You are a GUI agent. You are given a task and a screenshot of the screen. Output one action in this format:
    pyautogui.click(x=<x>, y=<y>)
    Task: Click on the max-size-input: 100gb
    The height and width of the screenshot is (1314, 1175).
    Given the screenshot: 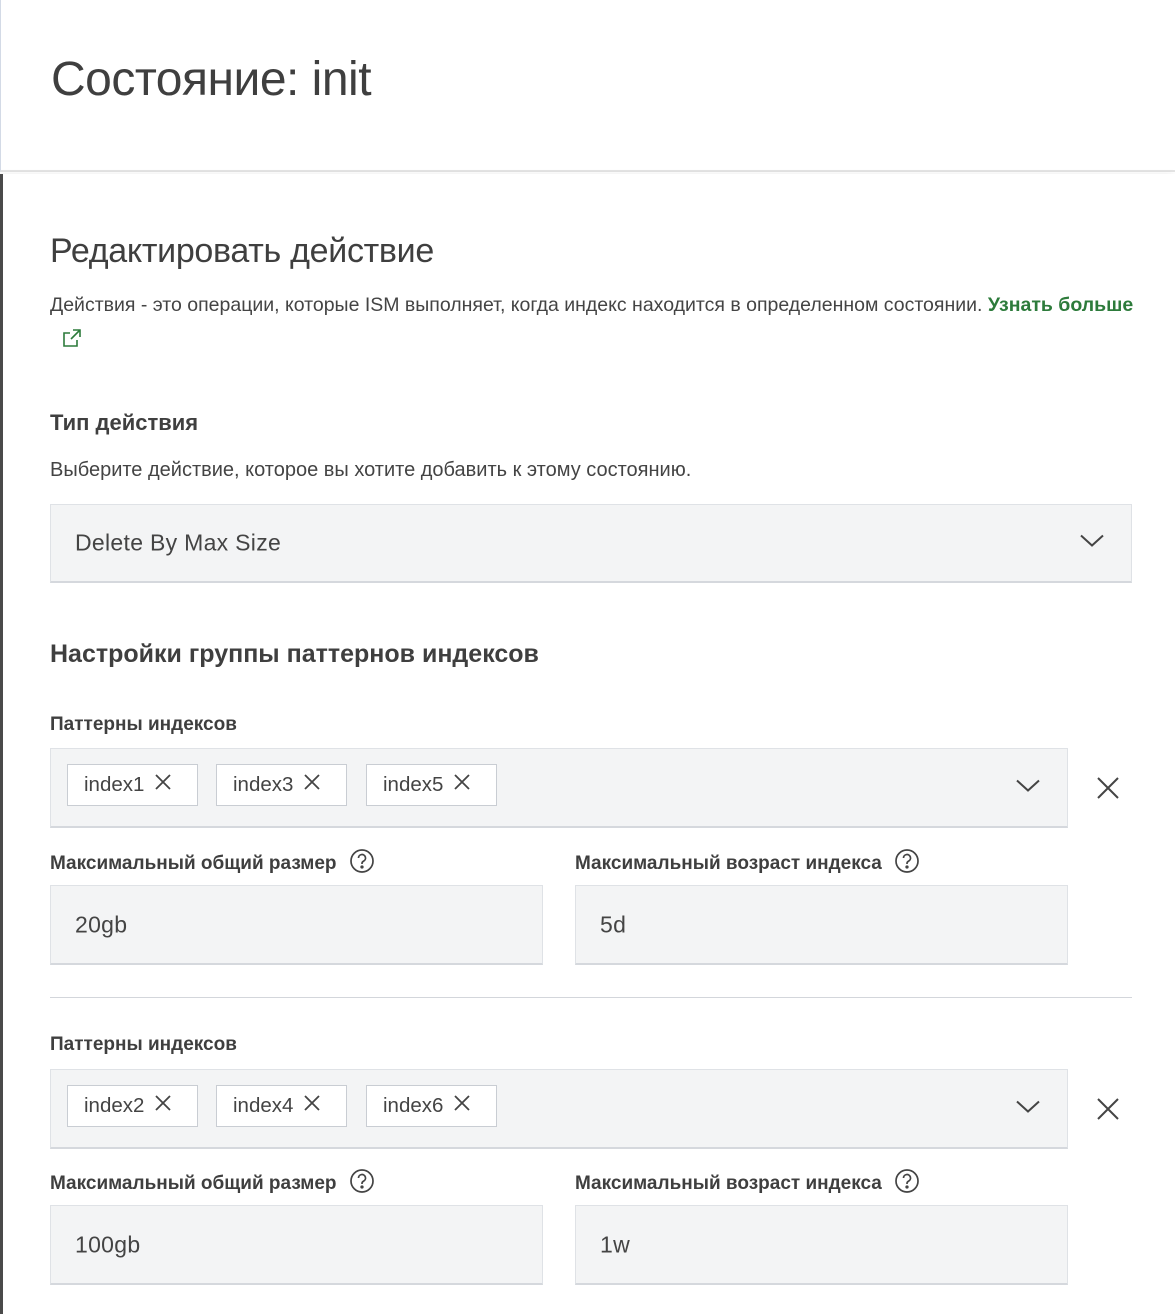 What is the action you would take?
    pyautogui.click(x=296, y=1245)
    